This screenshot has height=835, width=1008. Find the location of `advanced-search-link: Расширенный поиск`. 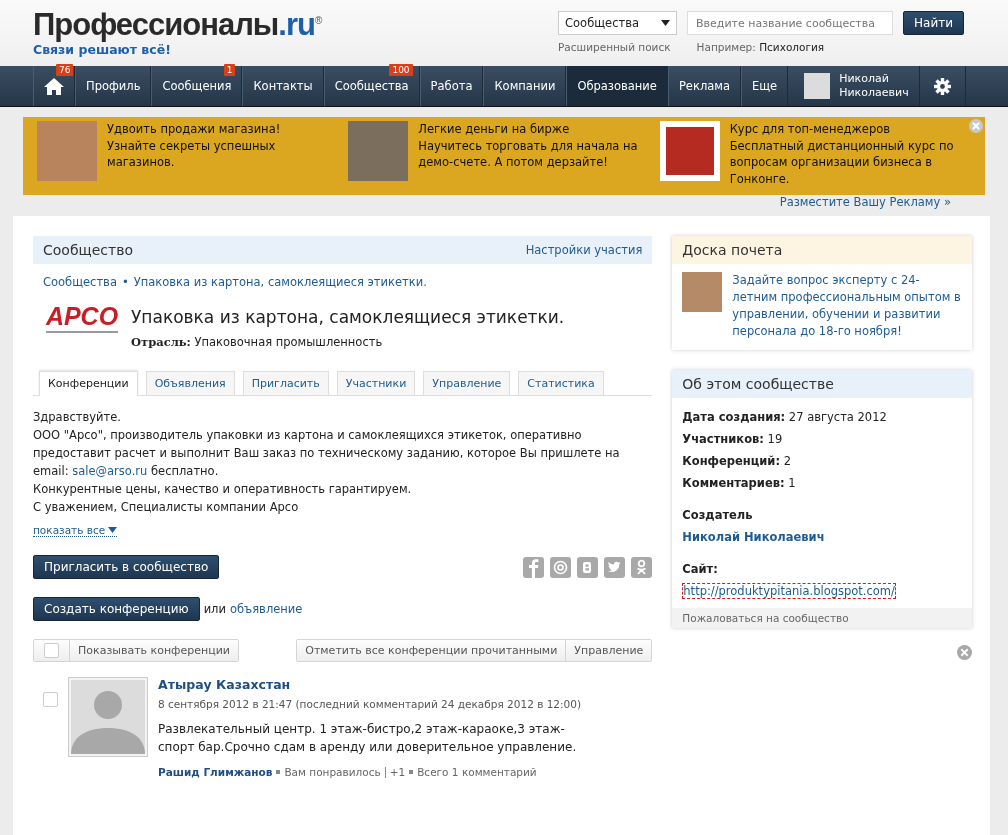

advanced-search-link: Расширенный поиск is located at coordinates (614, 47).